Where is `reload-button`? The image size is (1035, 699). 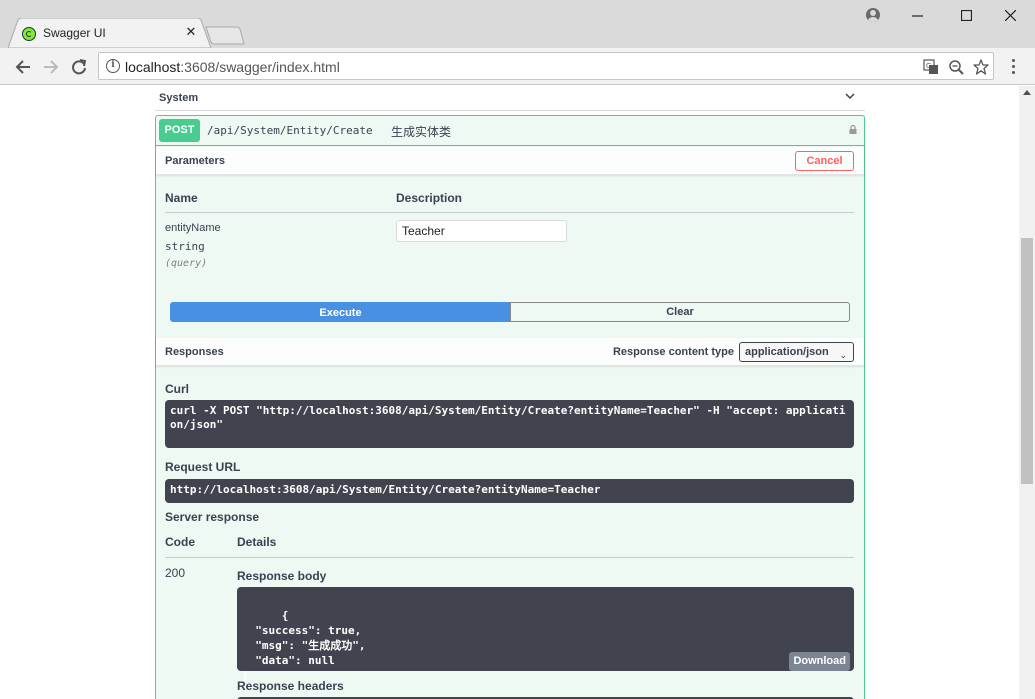
reload-button is located at coordinates (79, 67).